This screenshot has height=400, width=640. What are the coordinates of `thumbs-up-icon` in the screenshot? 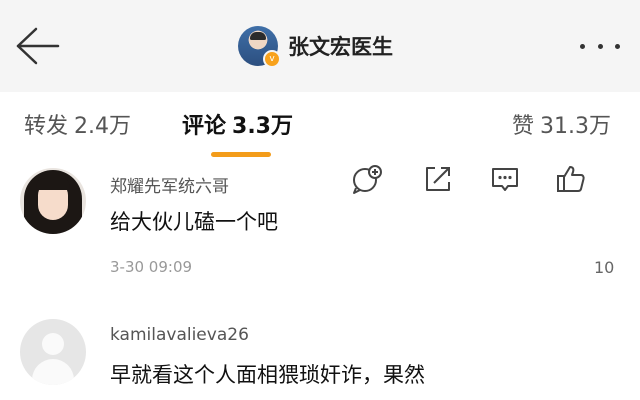 It's located at (571, 179).